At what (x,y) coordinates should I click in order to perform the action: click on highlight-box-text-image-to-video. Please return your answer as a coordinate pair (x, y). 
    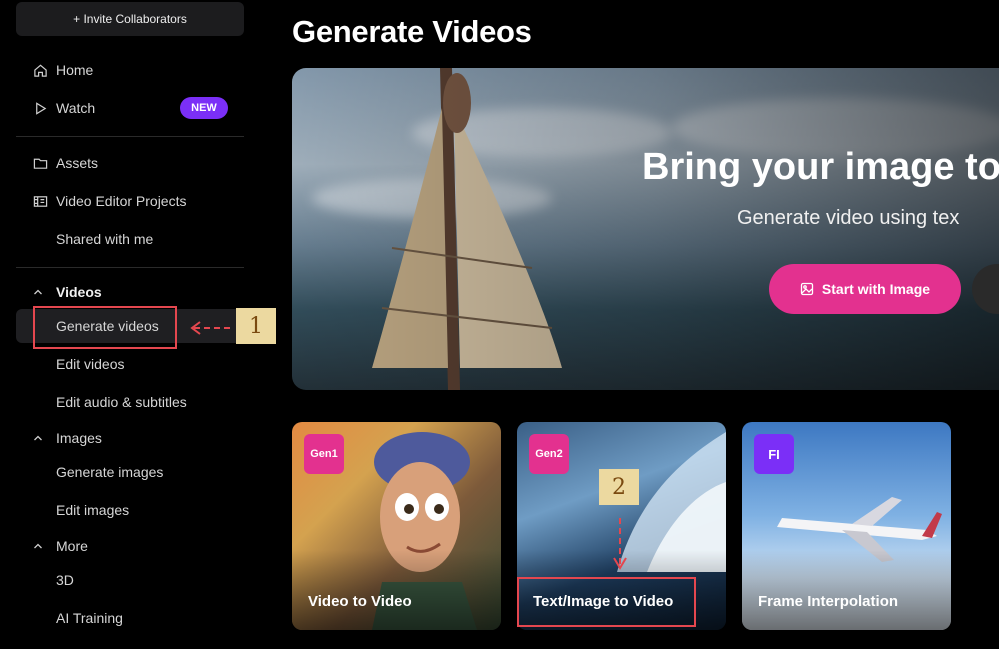
    Looking at the image, I should click on (606, 602).